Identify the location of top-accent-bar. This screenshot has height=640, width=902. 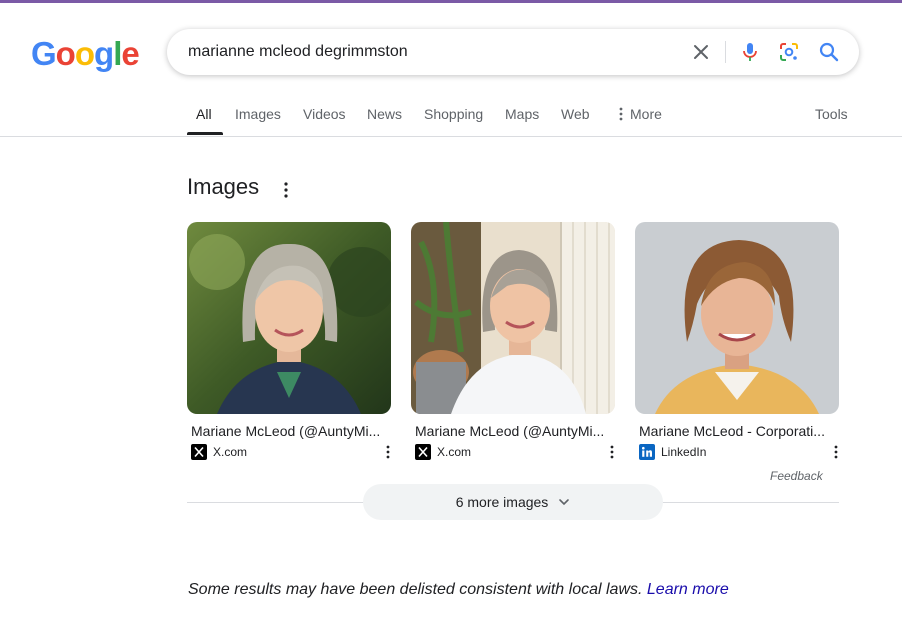
(451, 1).